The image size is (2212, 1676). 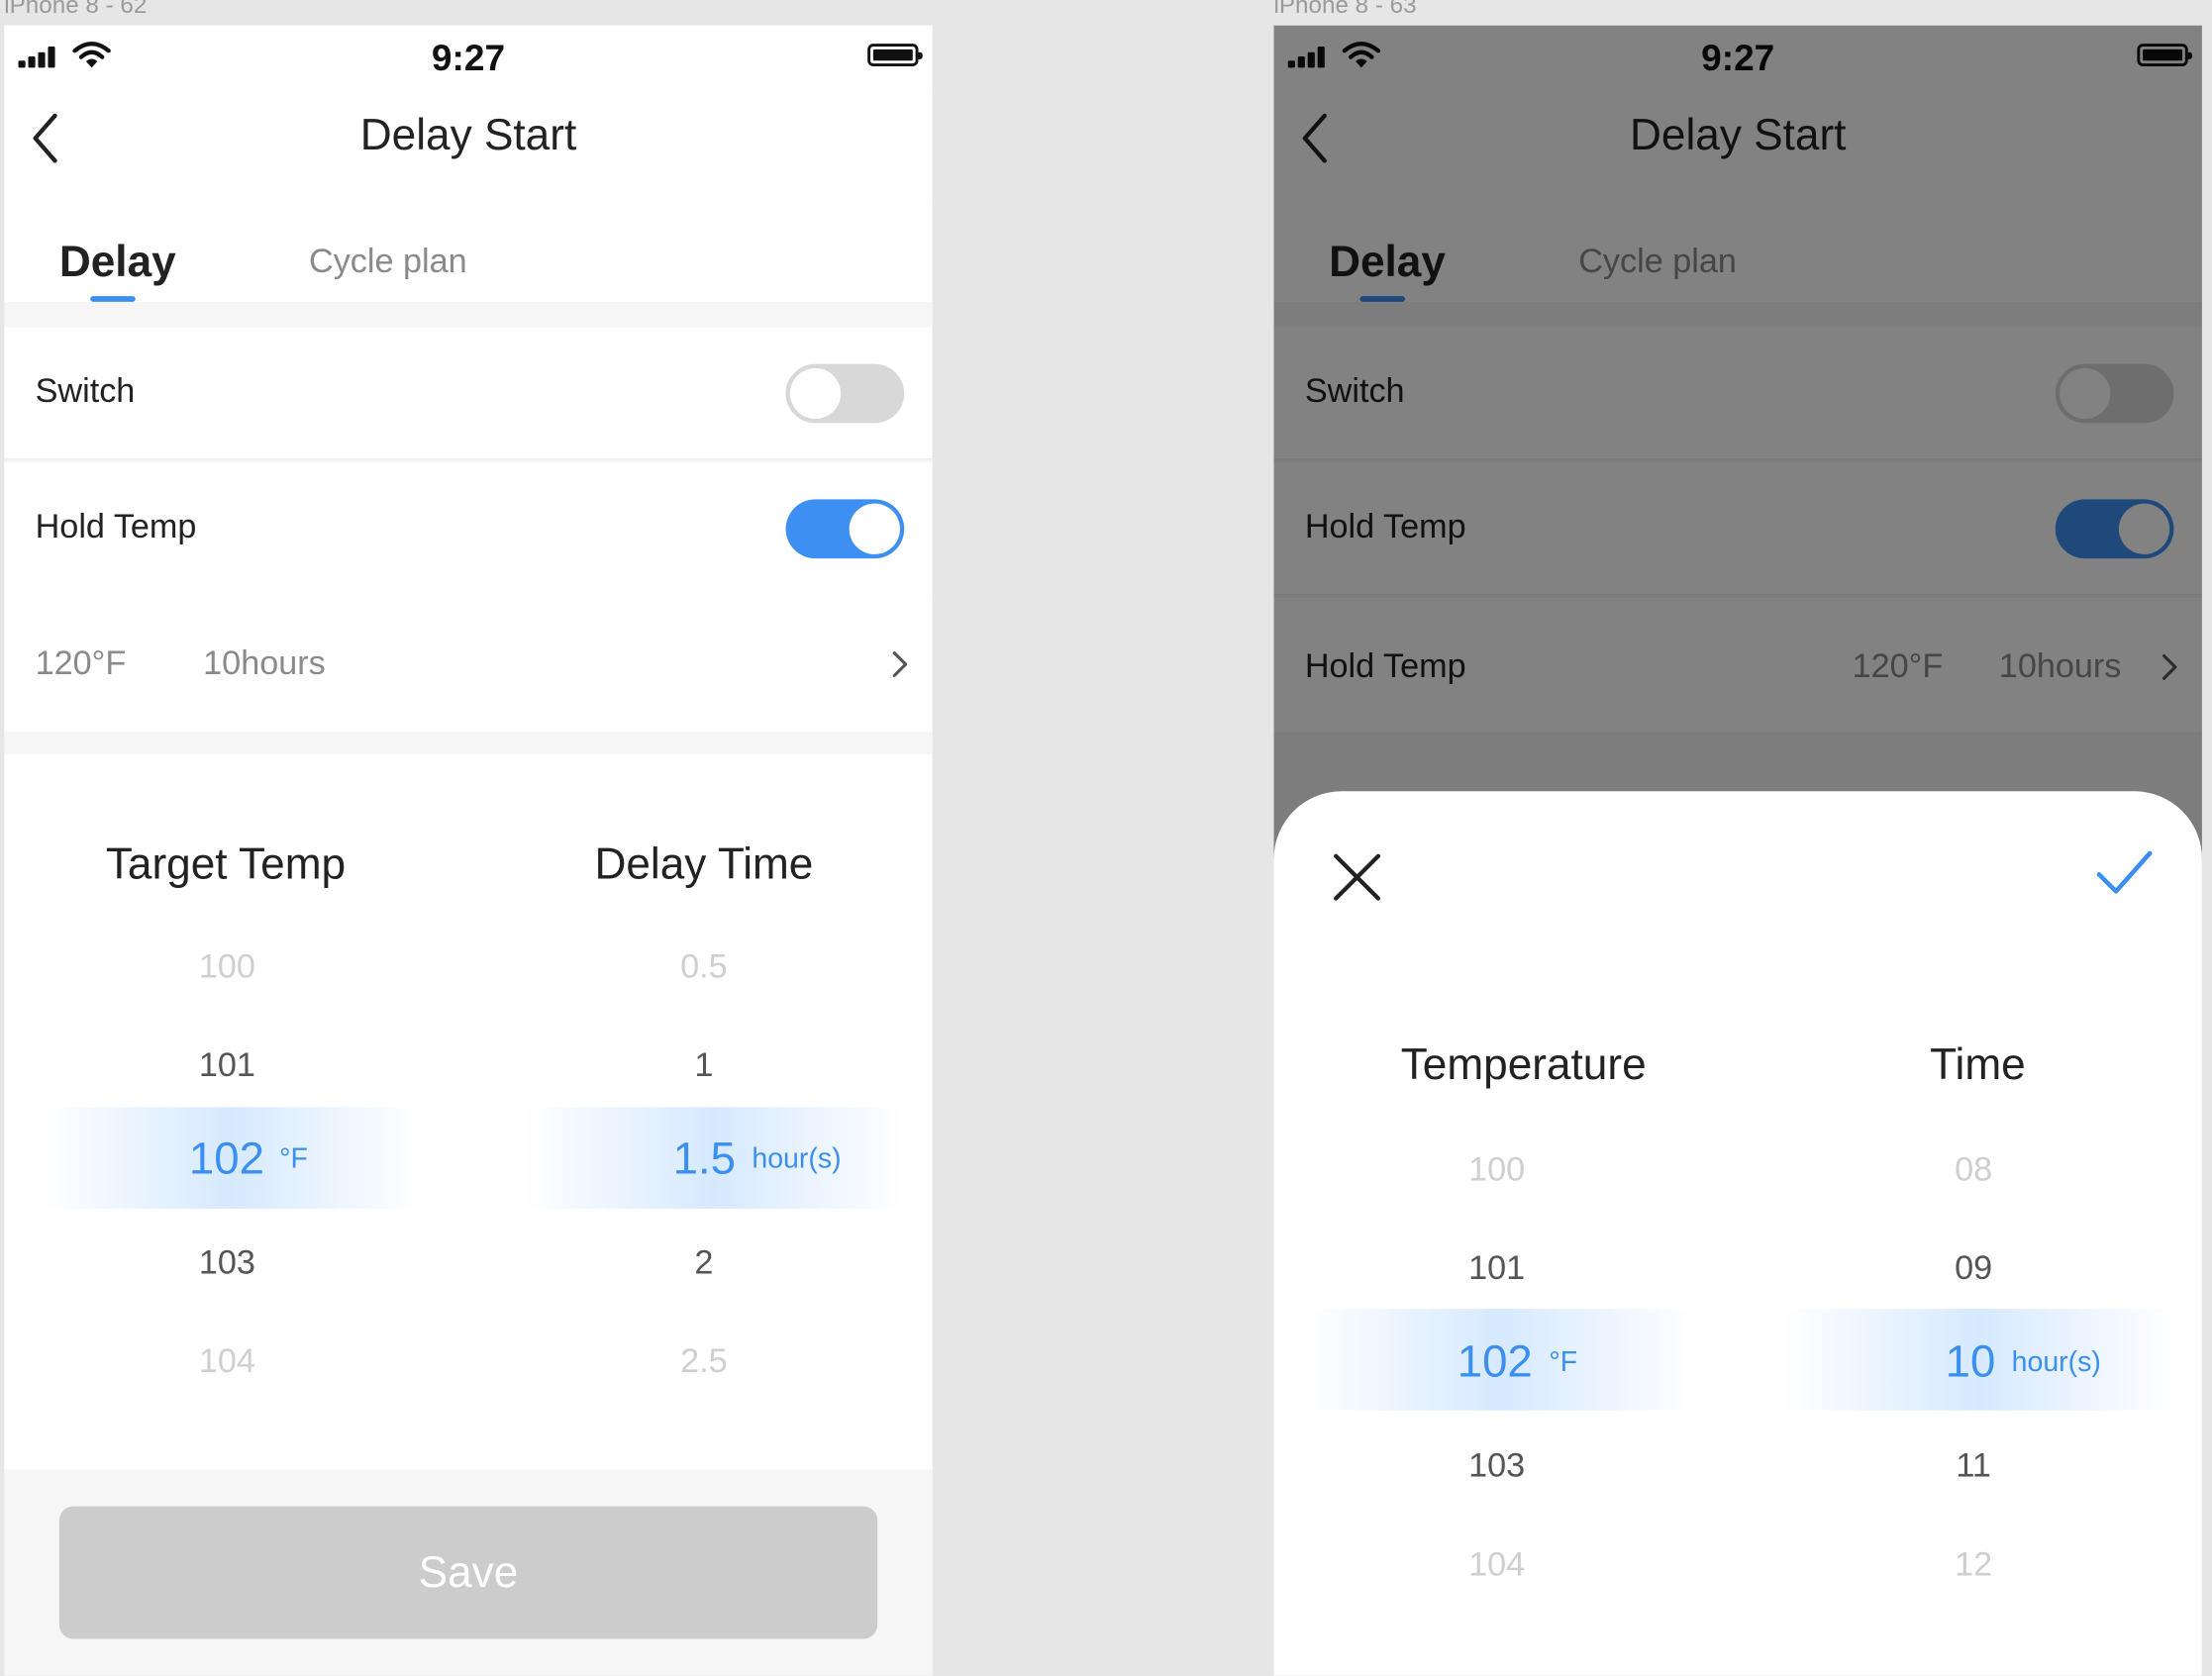 What do you see at coordinates (1356, 877) in the screenshot?
I see `close-icon` at bounding box center [1356, 877].